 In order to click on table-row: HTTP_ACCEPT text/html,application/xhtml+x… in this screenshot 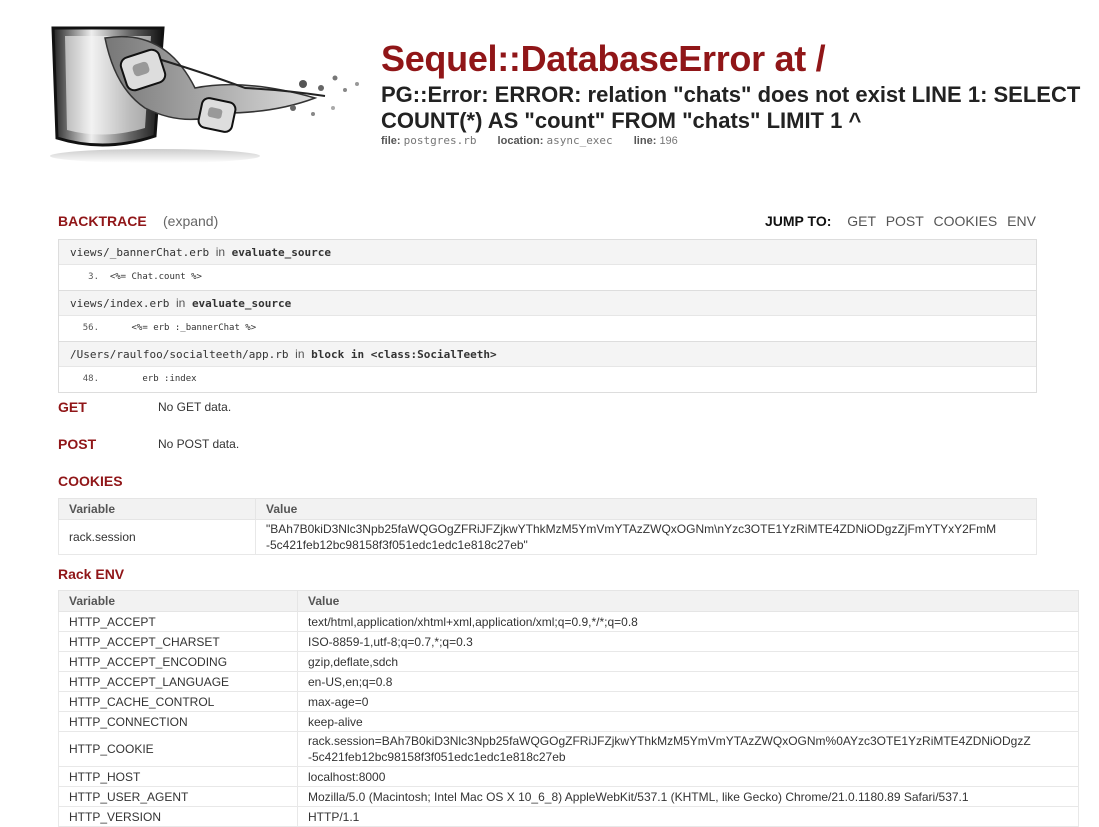, I will do `click(568, 621)`.